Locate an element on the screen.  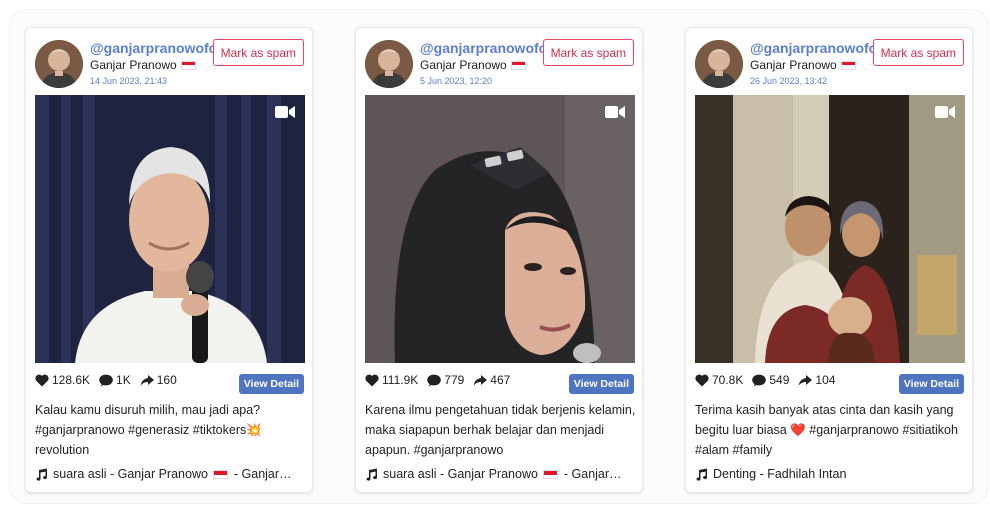
shares-stat: 160 is located at coordinates (158, 380).